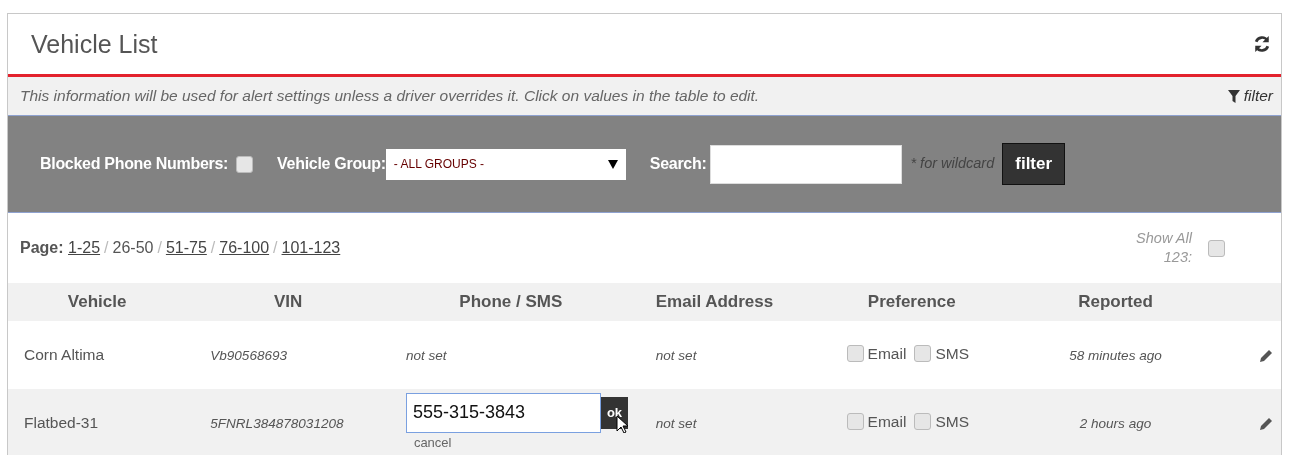 The height and width of the screenshot is (455, 1290). Describe the element at coordinates (612, 164) in the screenshot. I see `caret-icon` at that location.